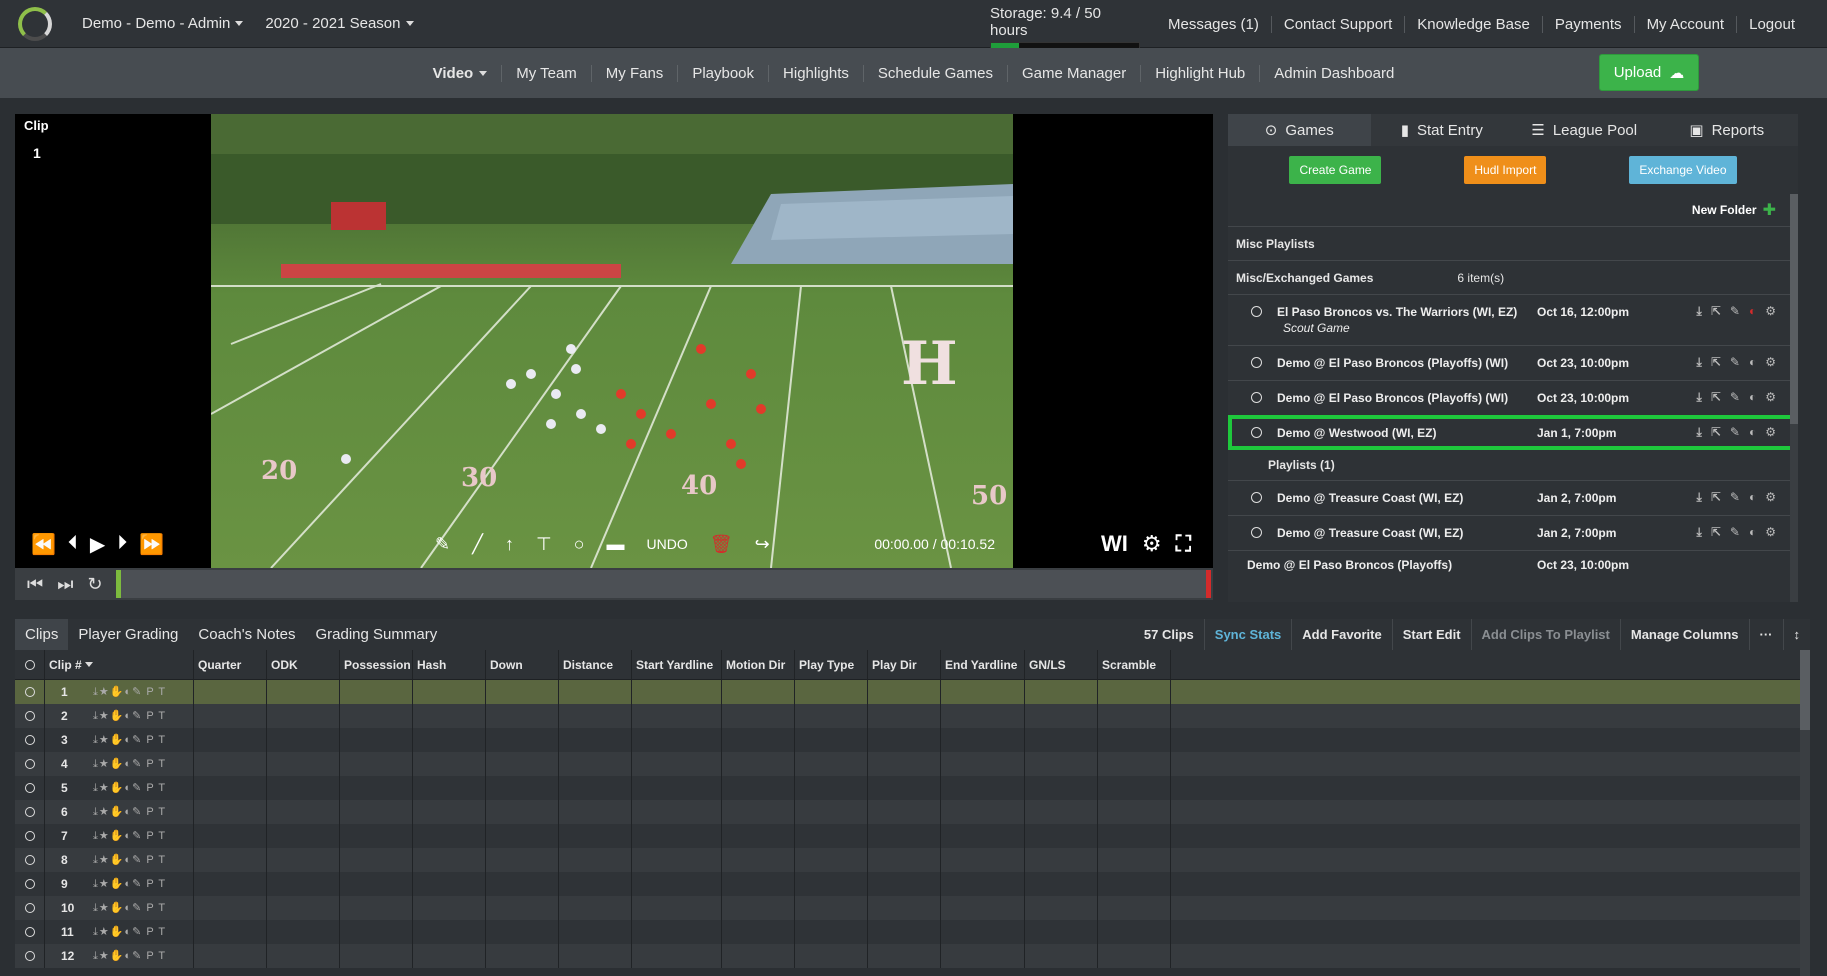 Image resolution: width=1827 pixels, height=976 pixels. What do you see at coordinates (151, 544) in the screenshot?
I see `fast-forward-icon: ⏩` at bounding box center [151, 544].